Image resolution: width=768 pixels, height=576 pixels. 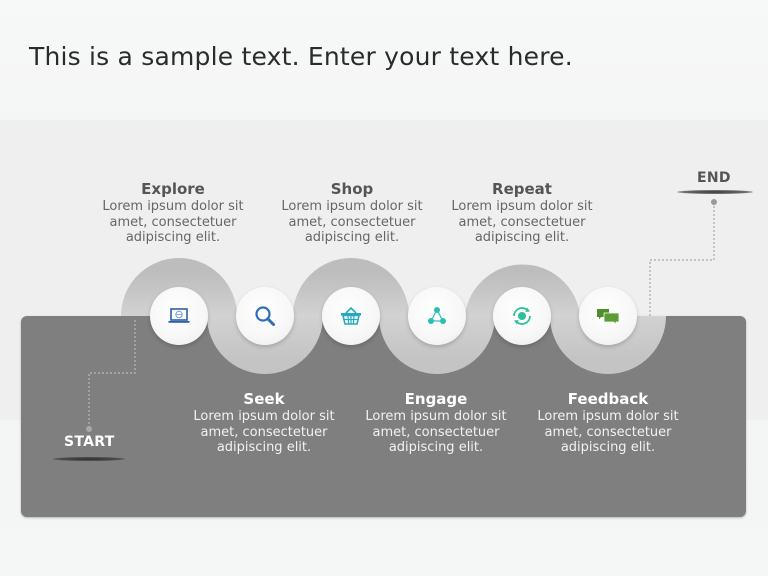 I want to click on chat-bubbles-icon, so click(x=608, y=317).